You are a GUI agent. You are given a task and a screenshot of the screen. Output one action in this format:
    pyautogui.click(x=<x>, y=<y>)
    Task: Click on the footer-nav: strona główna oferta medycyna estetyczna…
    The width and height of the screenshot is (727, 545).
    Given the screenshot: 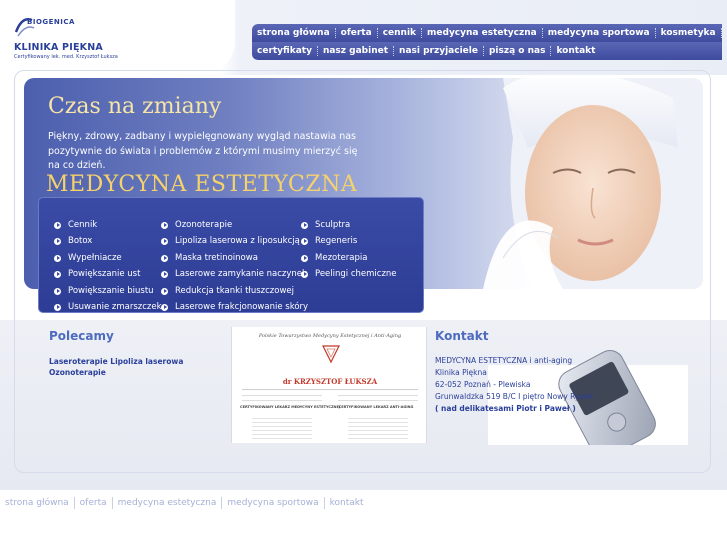 What is the action you would take?
    pyautogui.click(x=184, y=503)
    